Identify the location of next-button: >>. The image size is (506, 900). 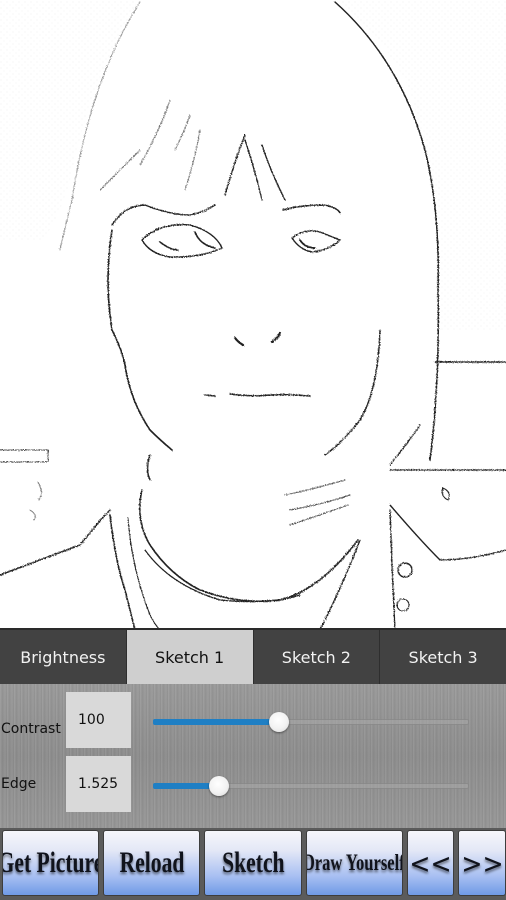
(482, 863).